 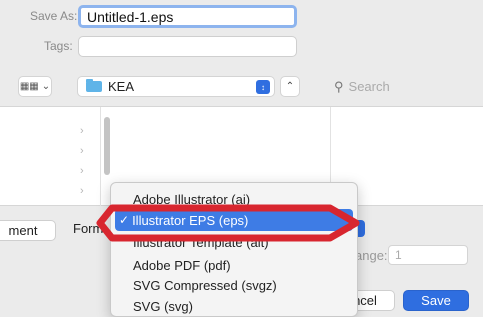 What do you see at coordinates (369, 86) in the screenshot?
I see `search-placeholder: Search` at bounding box center [369, 86].